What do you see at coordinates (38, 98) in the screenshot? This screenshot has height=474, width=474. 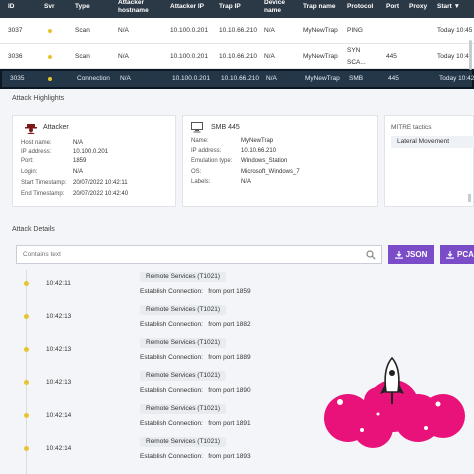 I see `attack-highlights-title: Attack Highlights` at bounding box center [38, 98].